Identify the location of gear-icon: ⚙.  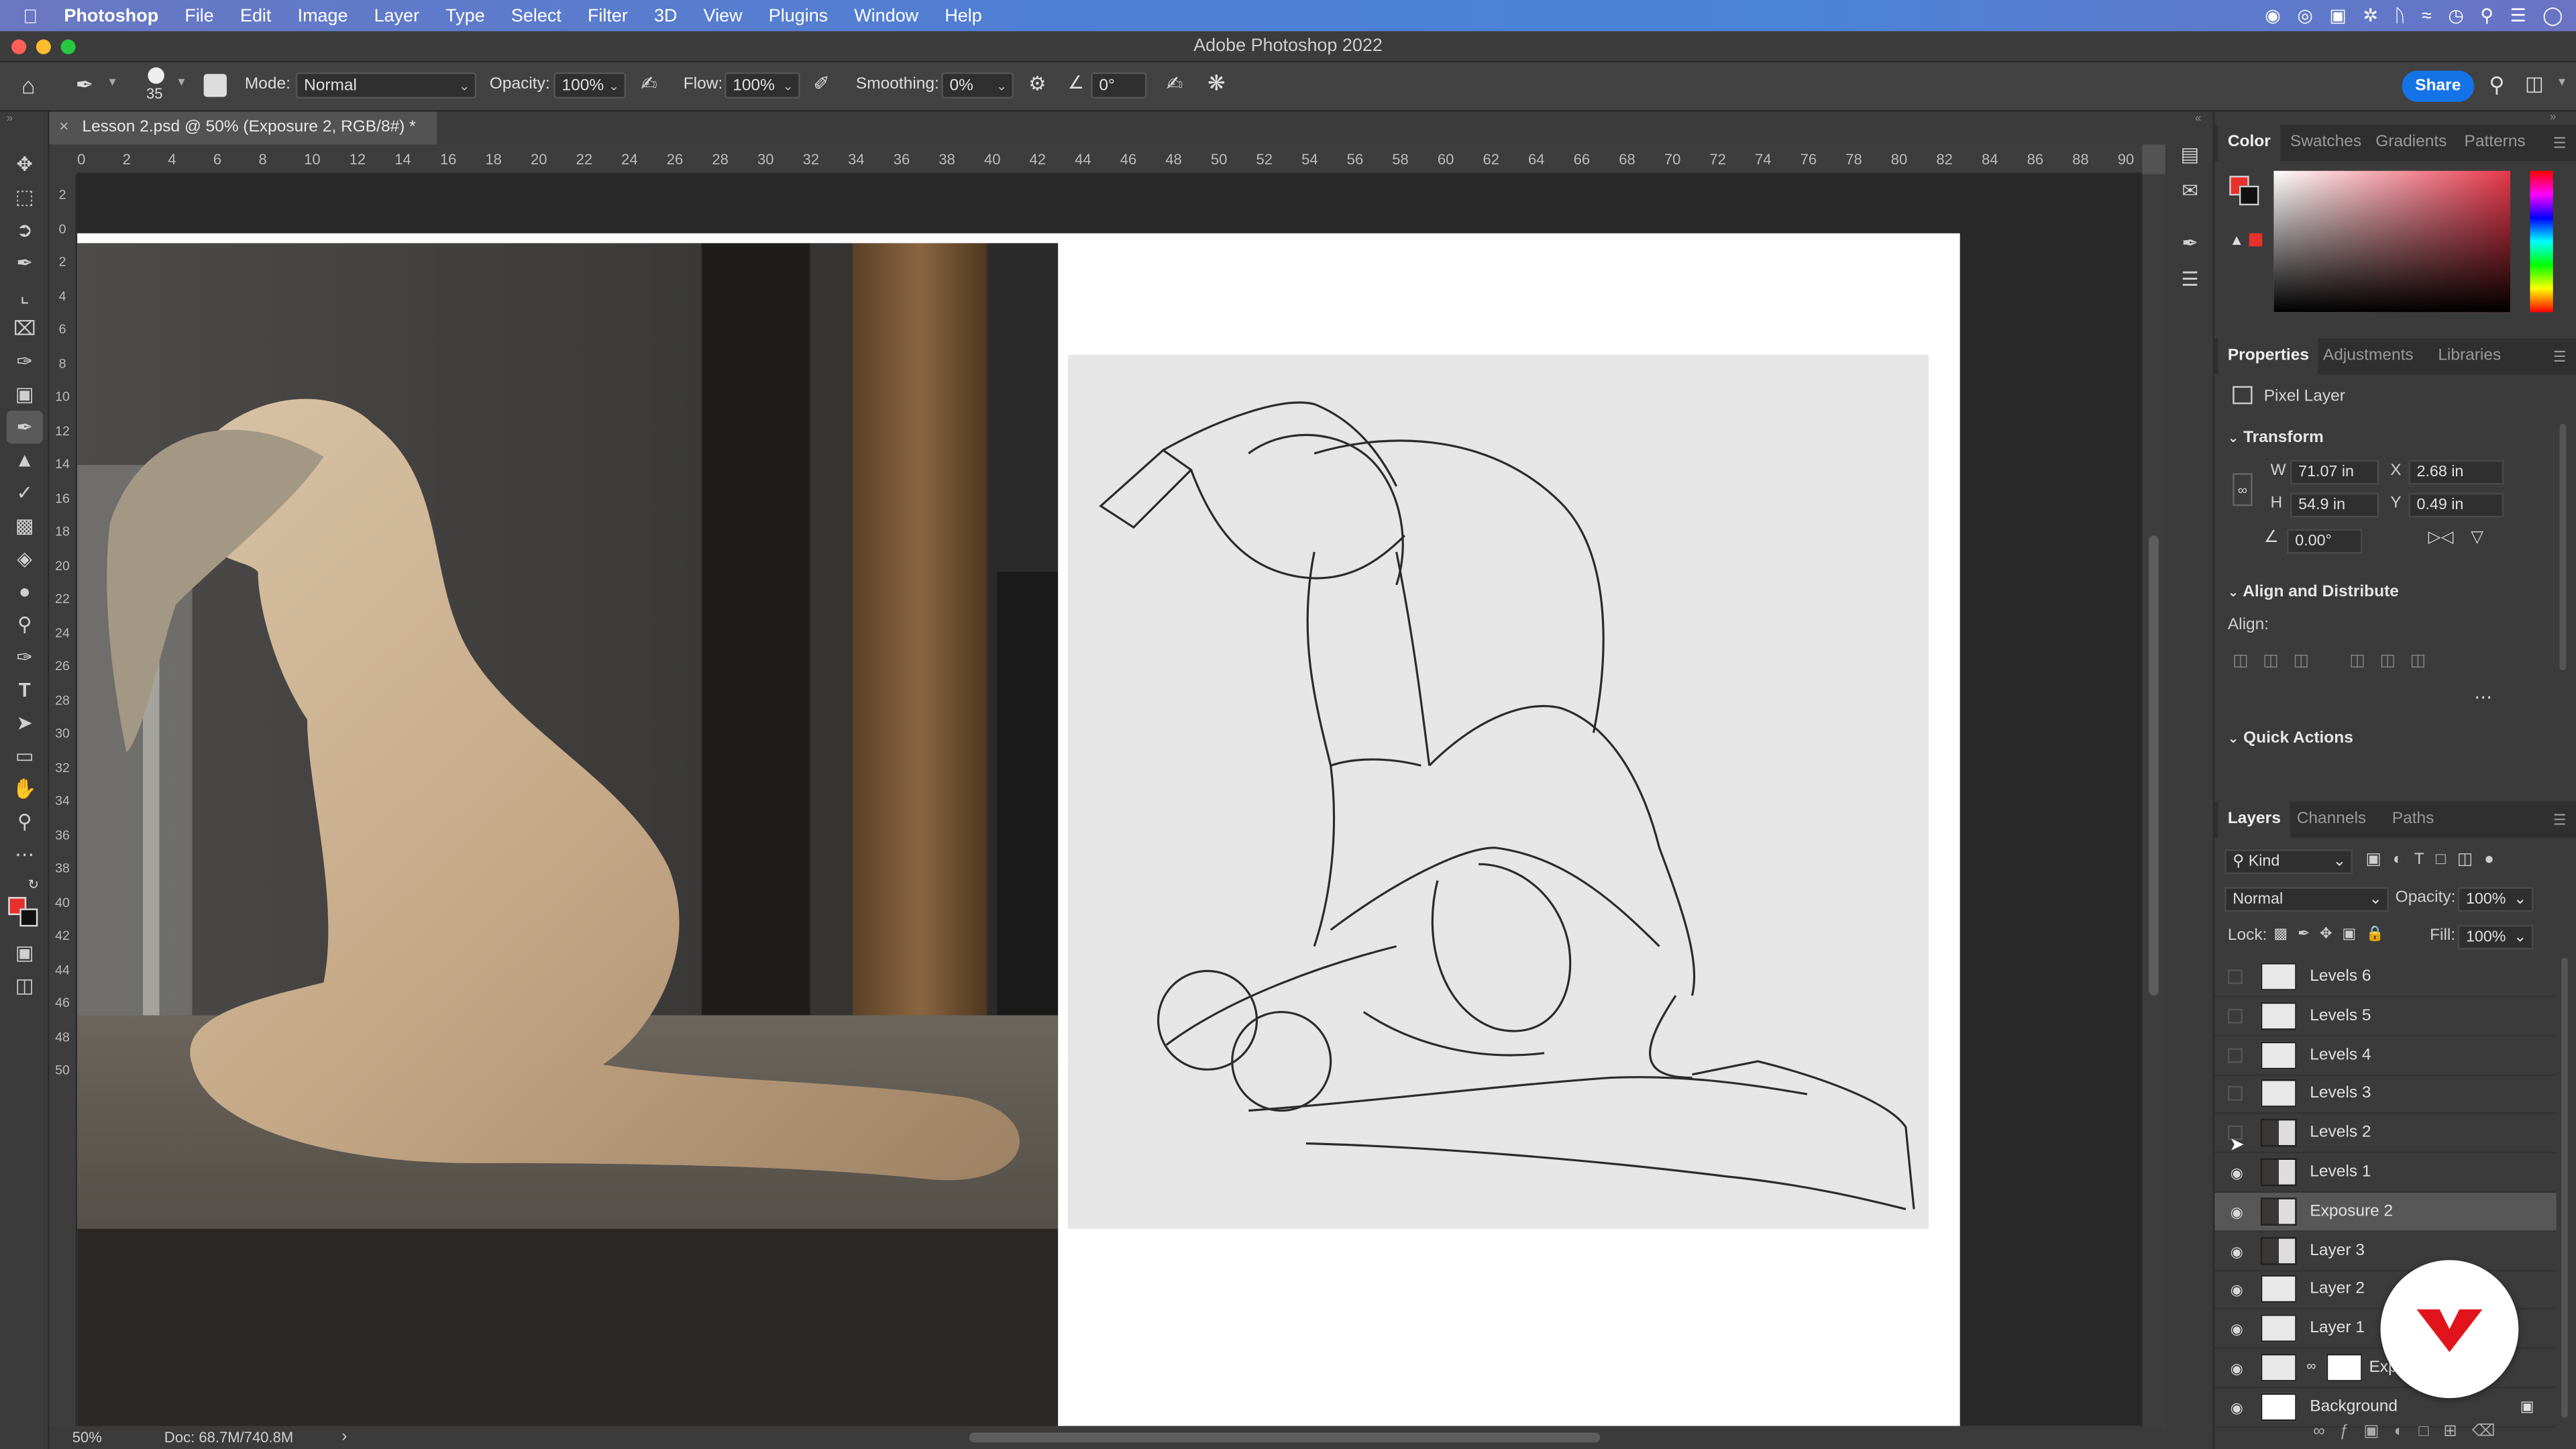
(1037, 83).